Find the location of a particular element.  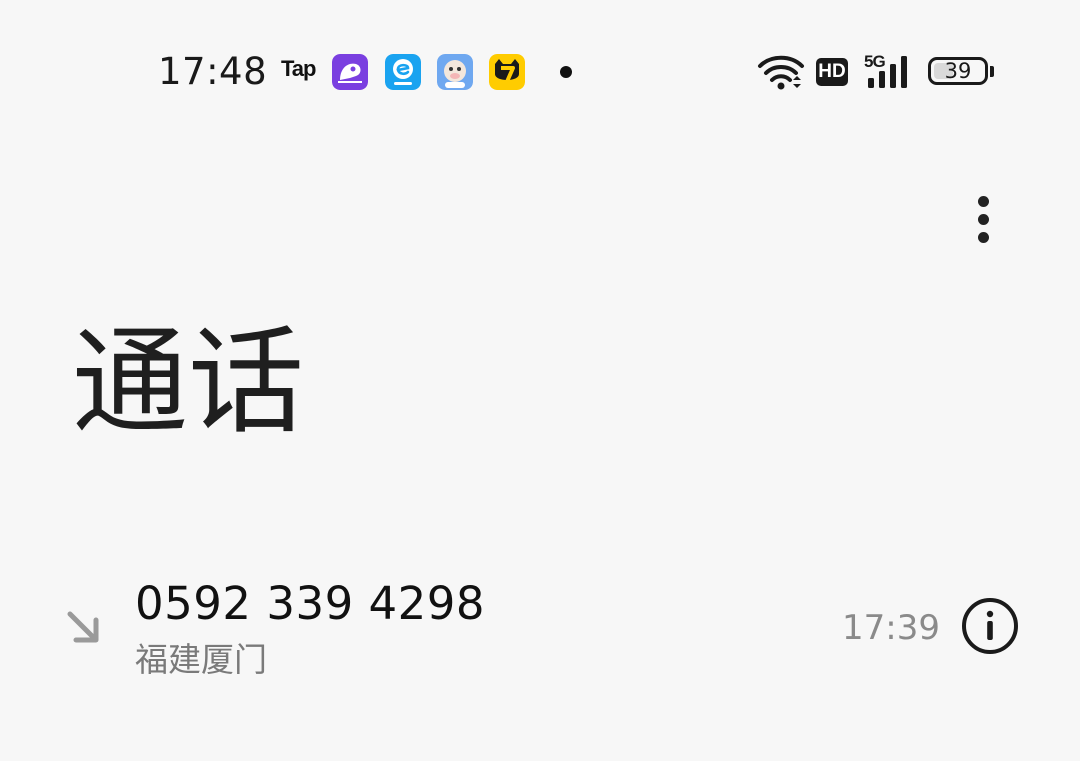

call-number: 0592 339 4298 is located at coordinates (310, 603).